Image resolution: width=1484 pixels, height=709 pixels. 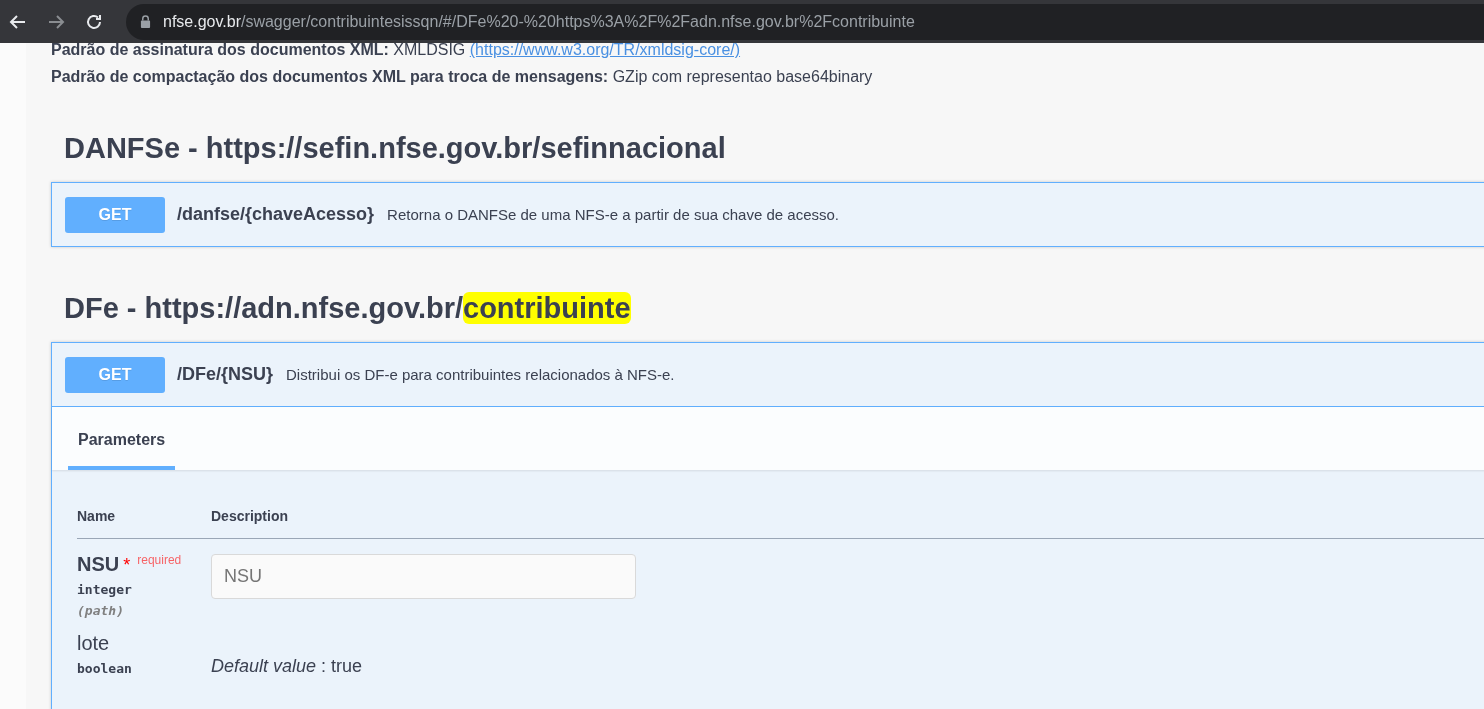 What do you see at coordinates (105, 668) in the screenshot?
I see `parameter-type: boolean` at bounding box center [105, 668].